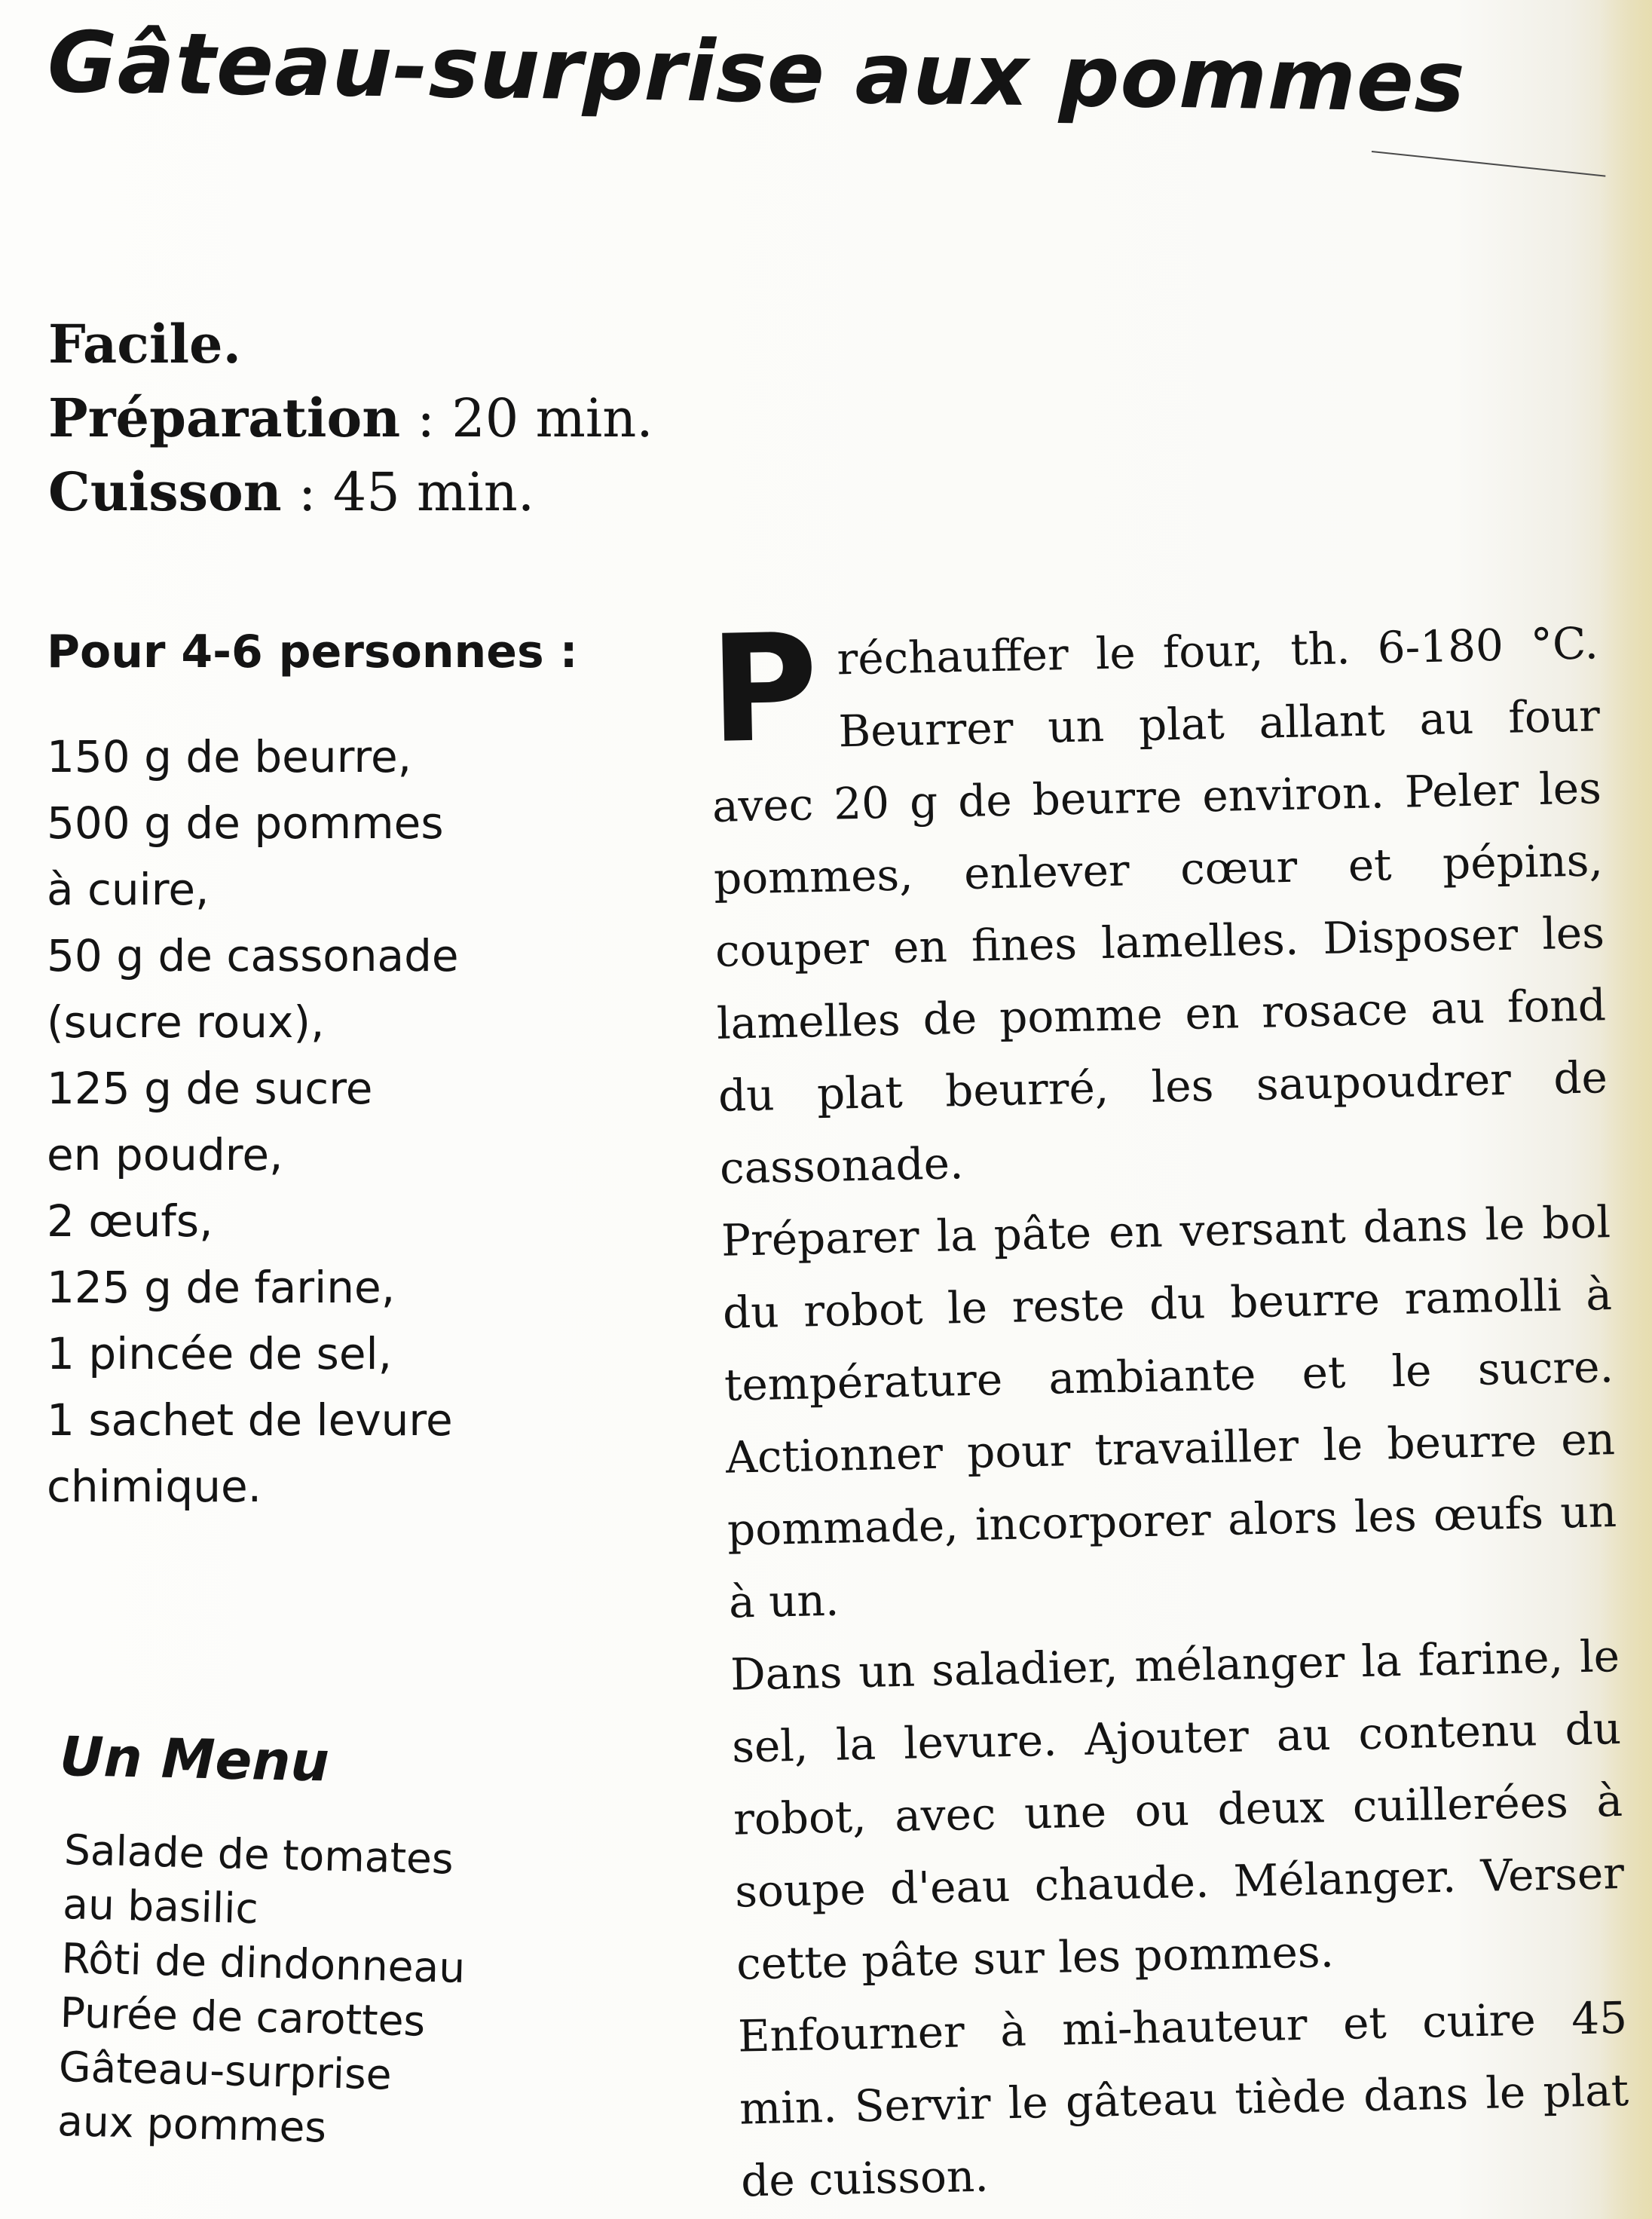 The height and width of the screenshot is (2219, 1652). Describe the element at coordinates (145, 344) in the screenshot. I see `difficulty: Facile.` at that location.